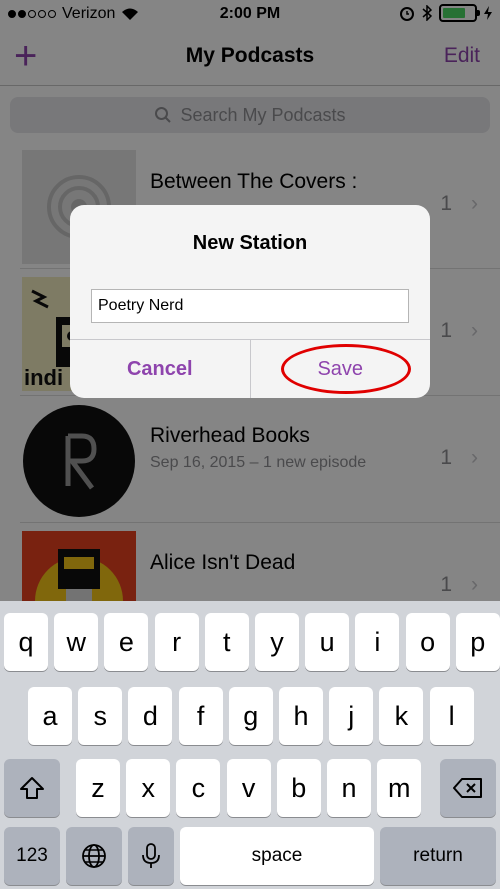 The height and width of the screenshot is (889, 500). I want to click on key-n: n, so click(349, 788).